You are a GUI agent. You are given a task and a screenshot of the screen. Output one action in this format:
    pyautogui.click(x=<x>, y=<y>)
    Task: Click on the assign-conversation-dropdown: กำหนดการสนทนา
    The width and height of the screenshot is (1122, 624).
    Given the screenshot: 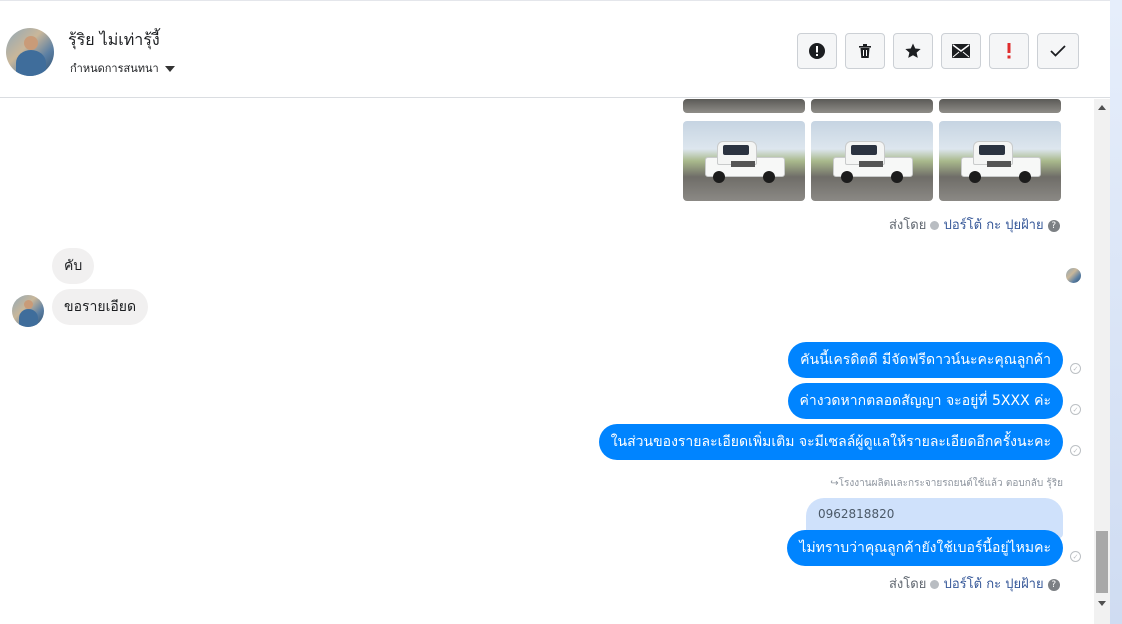 What is the action you would take?
    pyautogui.click(x=122, y=68)
    